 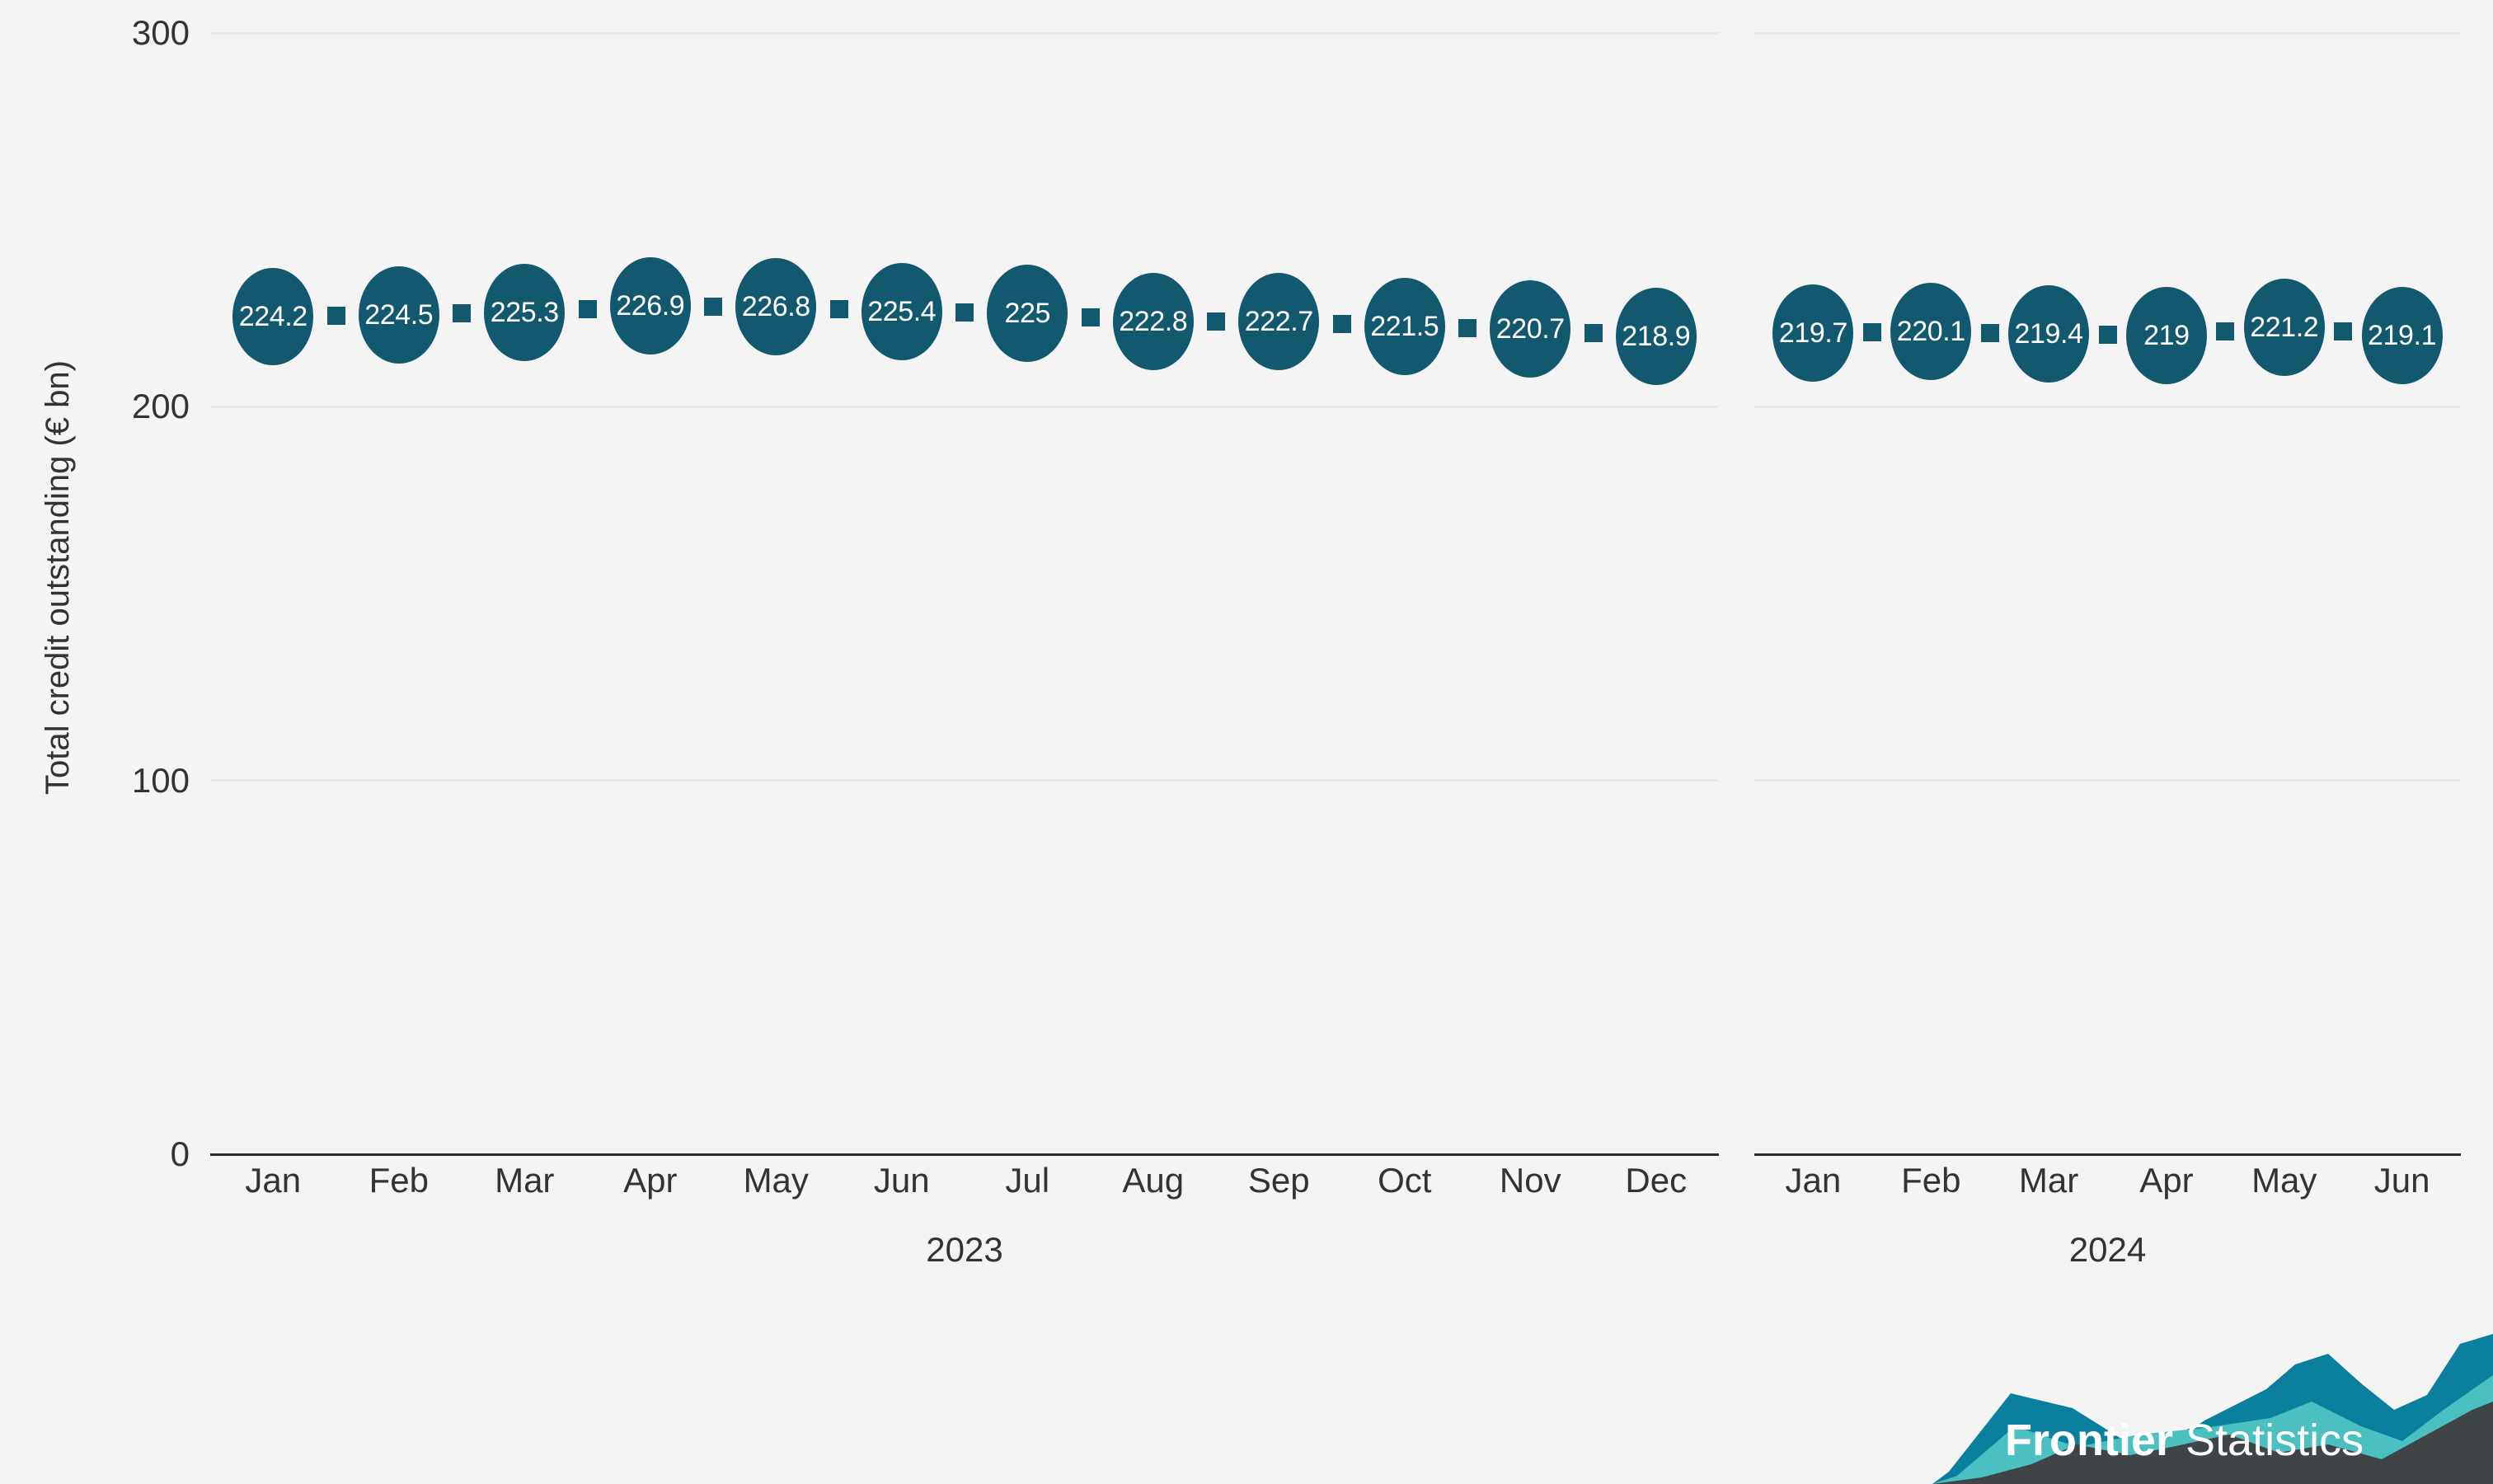 I want to click on data-point-bubble: 226.9, so click(x=650, y=306).